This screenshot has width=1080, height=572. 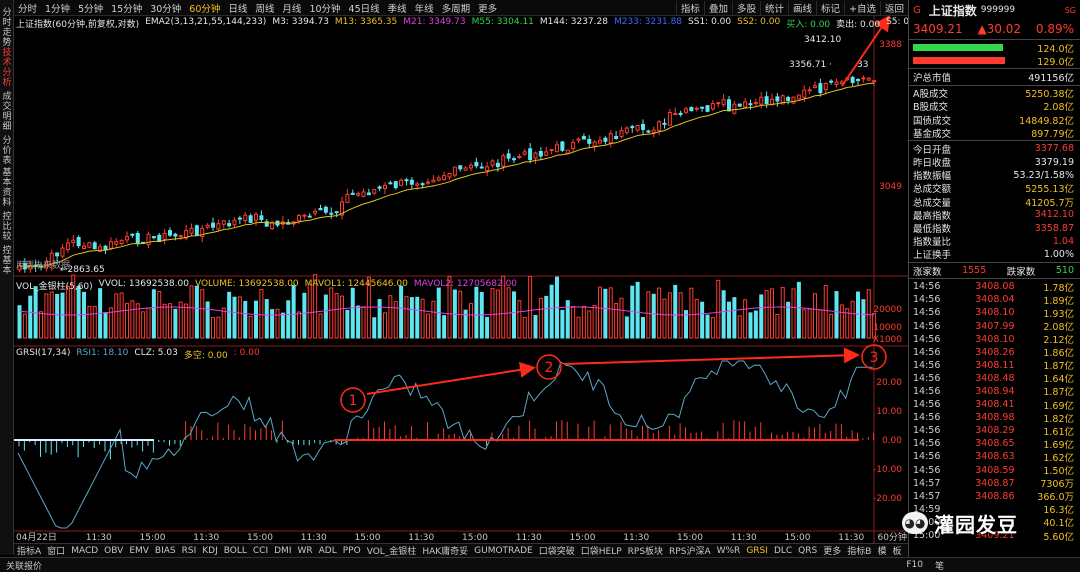 What do you see at coordinates (260, 551) in the screenshot?
I see `indicator-tab-9: CCI` at bounding box center [260, 551].